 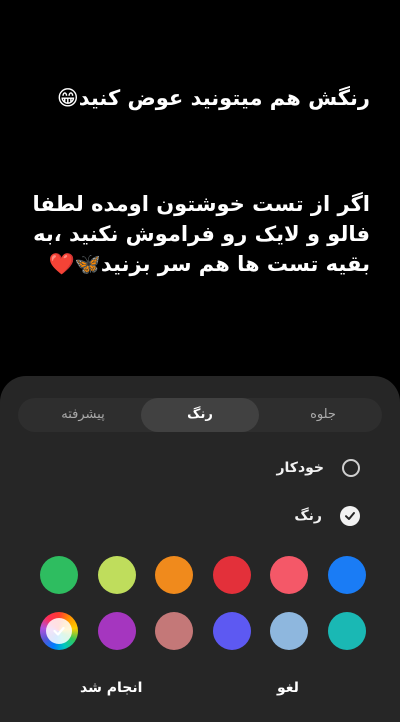 I want to click on done-button: انجام شد, so click(x=111, y=688).